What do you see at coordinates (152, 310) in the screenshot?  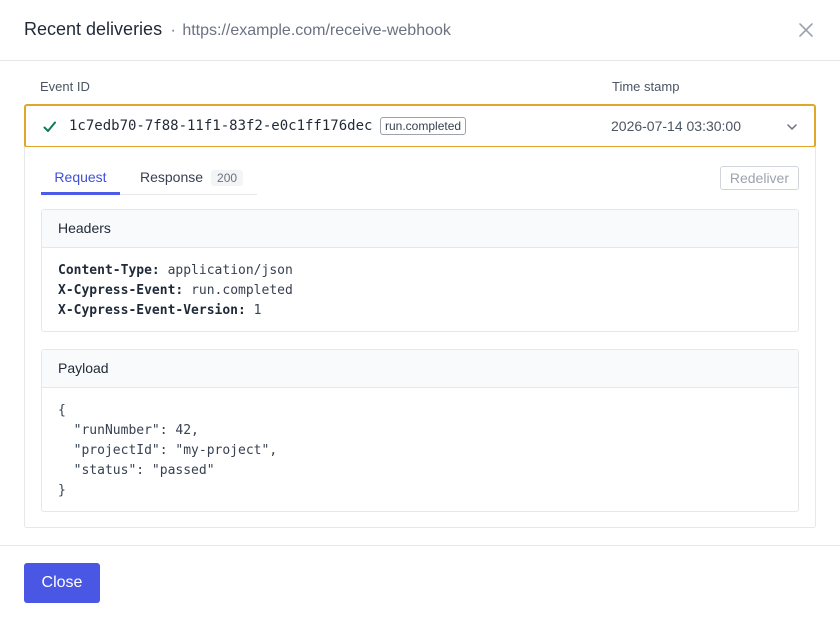 I see `header-key: X-Cypress-Event-Version:` at bounding box center [152, 310].